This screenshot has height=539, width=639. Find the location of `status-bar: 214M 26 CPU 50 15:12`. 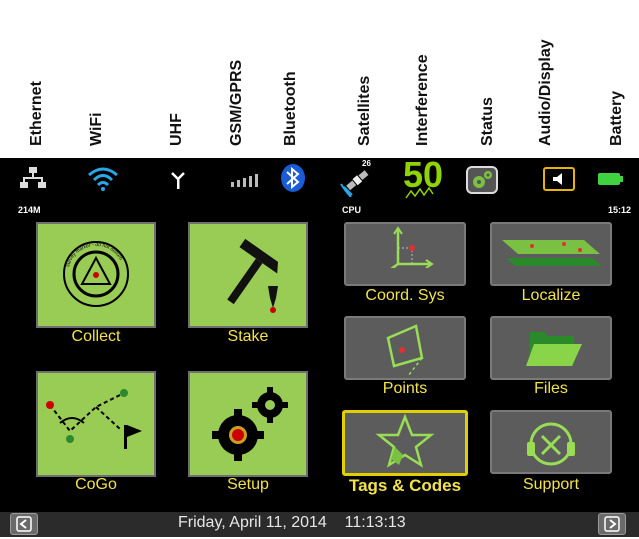

status-bar: 214M 26 CPU 50 15:12 is located at coordinates (319, 187).